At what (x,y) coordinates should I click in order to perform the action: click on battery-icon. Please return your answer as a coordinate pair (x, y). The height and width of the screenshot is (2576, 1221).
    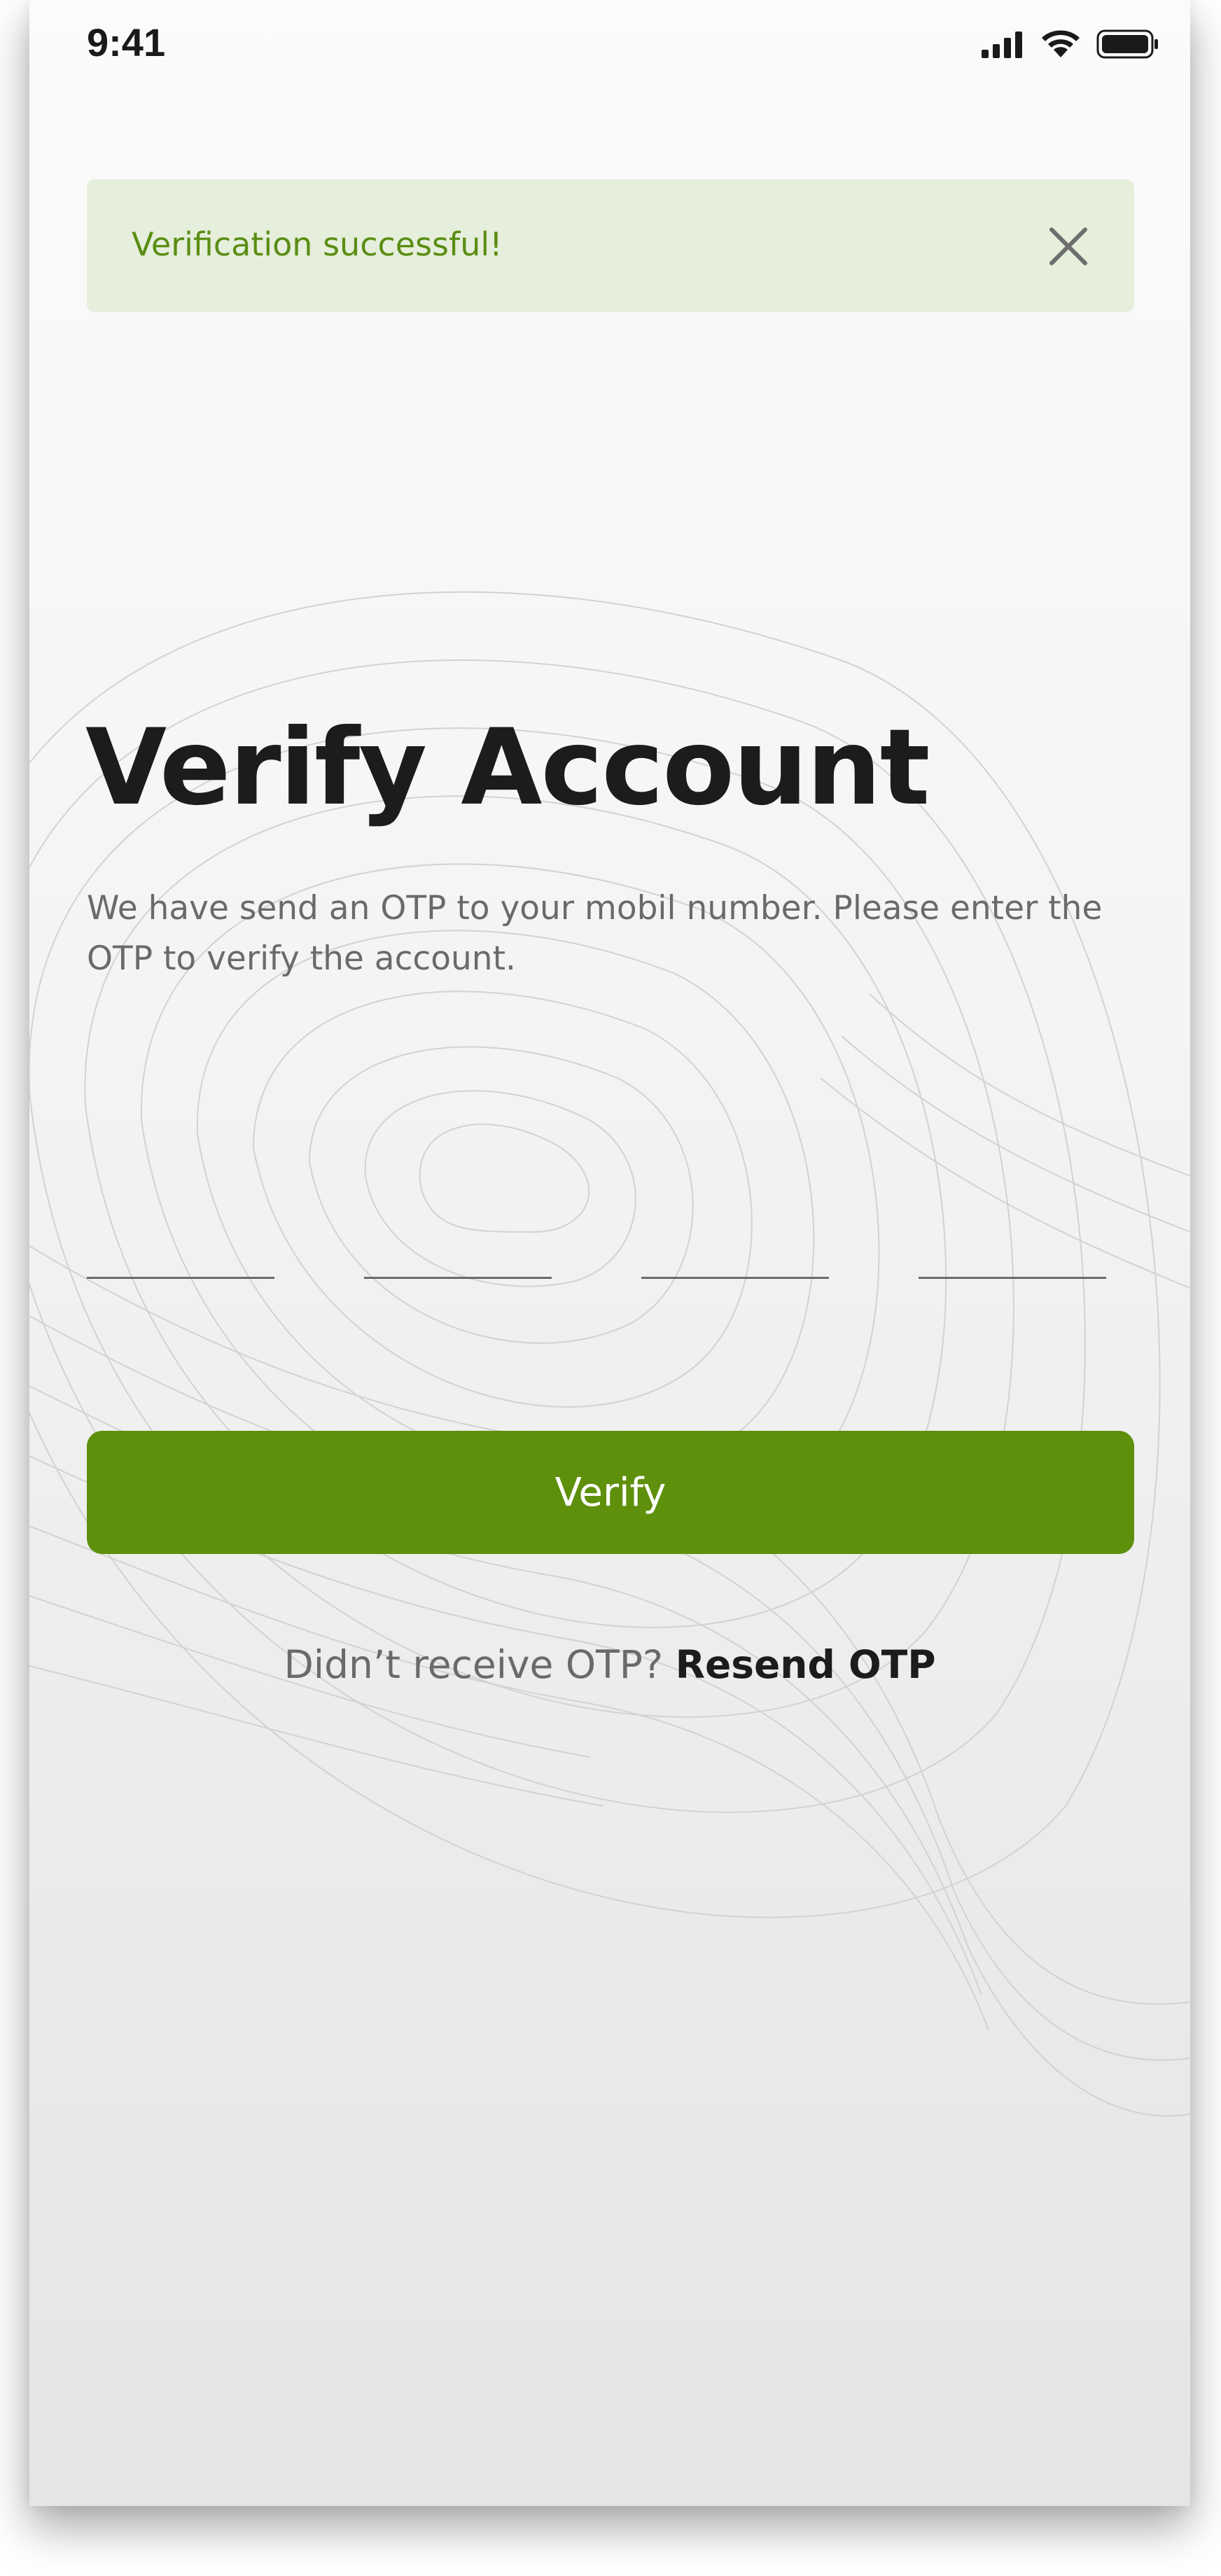
    Looking at the image, I should click on (1127, 44).